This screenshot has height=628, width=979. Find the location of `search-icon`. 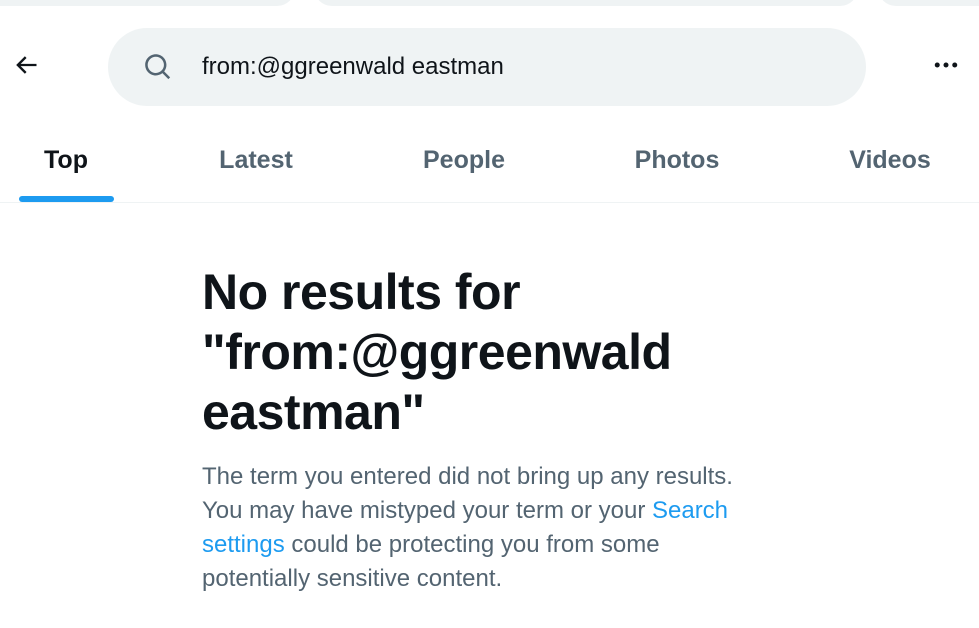

search-icon is located at coordinates (158, 67).